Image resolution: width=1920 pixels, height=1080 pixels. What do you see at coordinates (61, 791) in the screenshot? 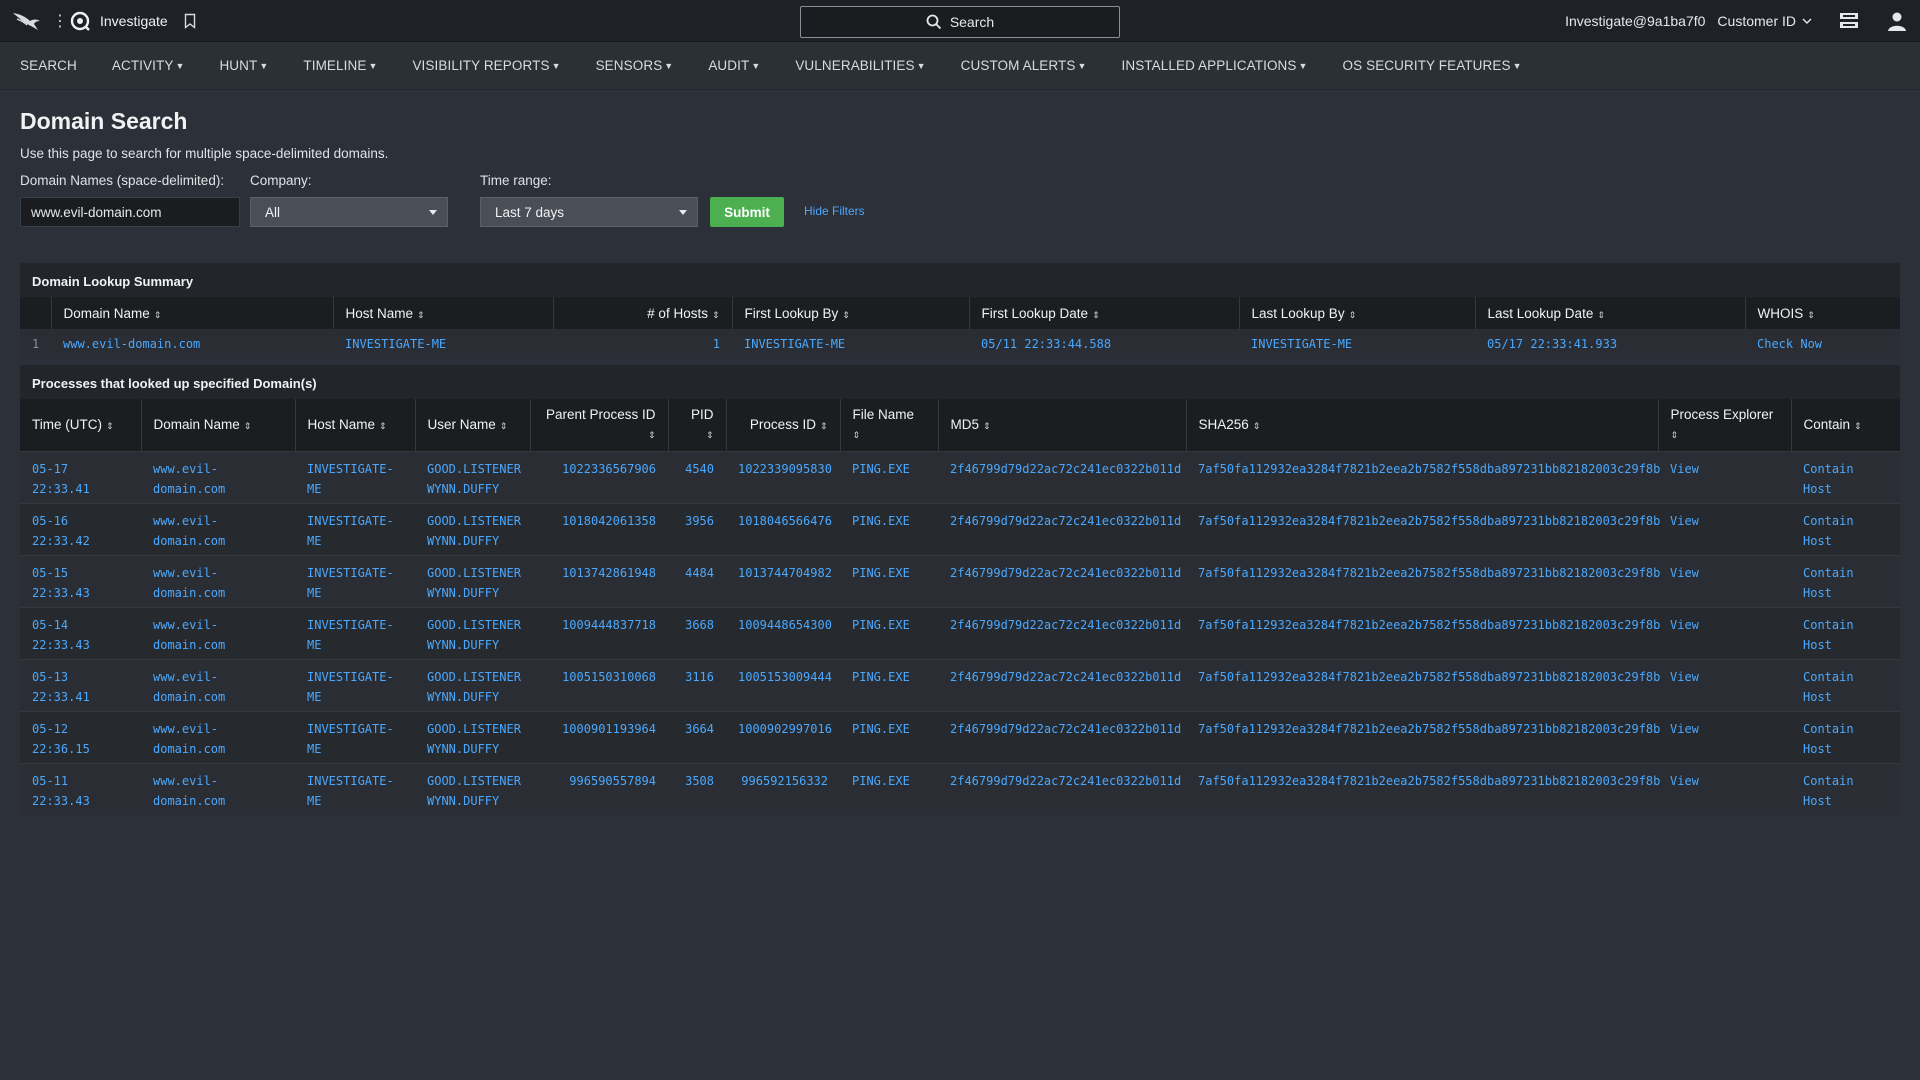
I see `timestamp-link: 05-11 22:33.43` at bounding box center [61, 791].